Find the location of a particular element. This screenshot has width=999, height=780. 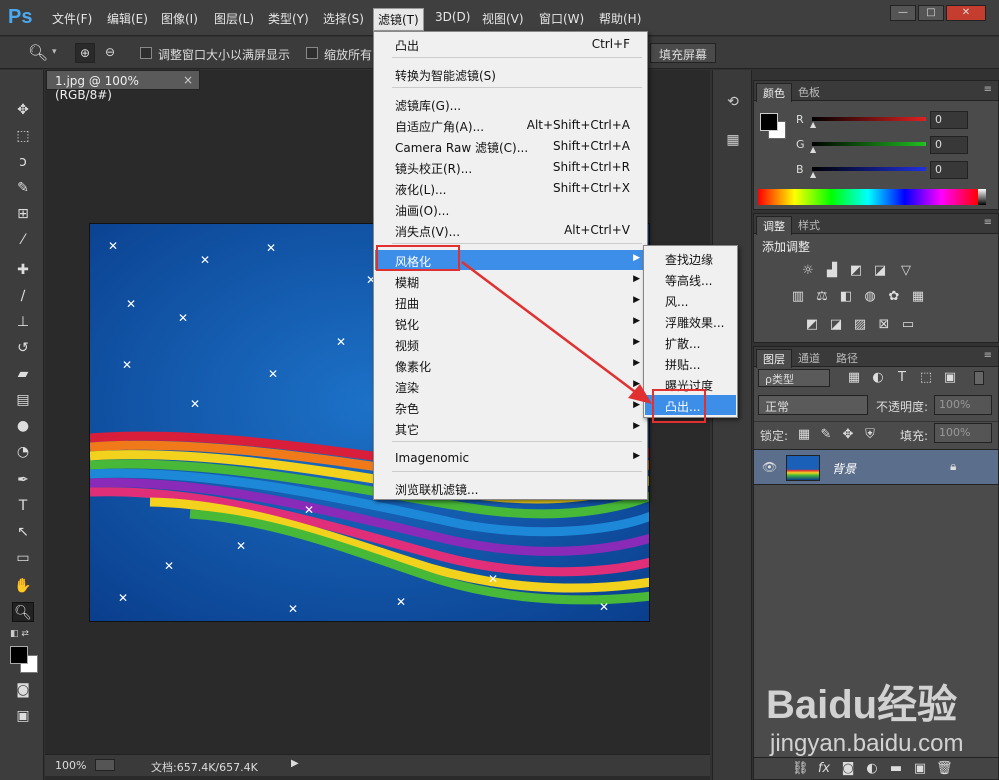

watermark-brand: Baidu经验 is located at coordinates (862, 705).